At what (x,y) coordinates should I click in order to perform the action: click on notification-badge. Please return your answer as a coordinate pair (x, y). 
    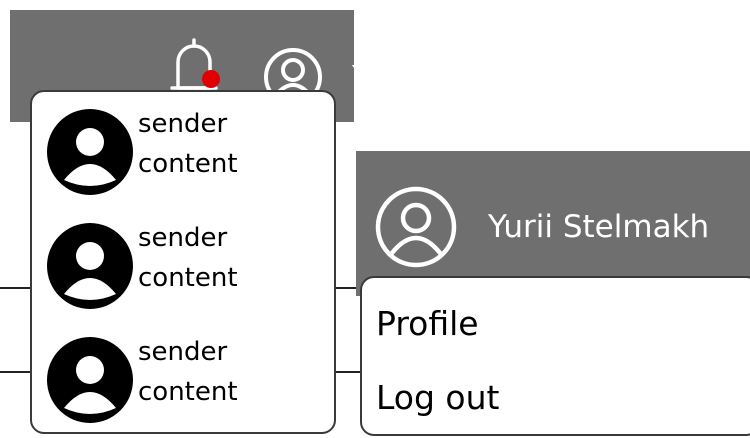
    Looking at the image, I should click on (211, 79).